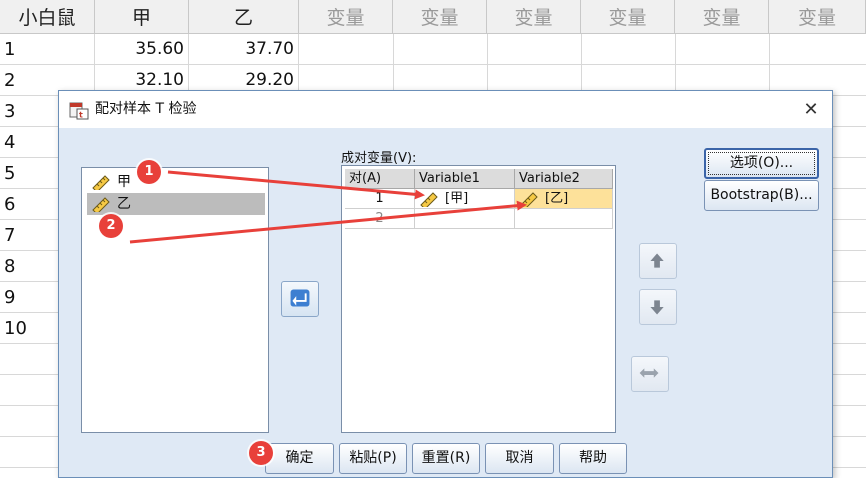 The height and width of the screenshot is (478, 866). I want to click on paste-button: 粘贴(P), so click(373, 458).